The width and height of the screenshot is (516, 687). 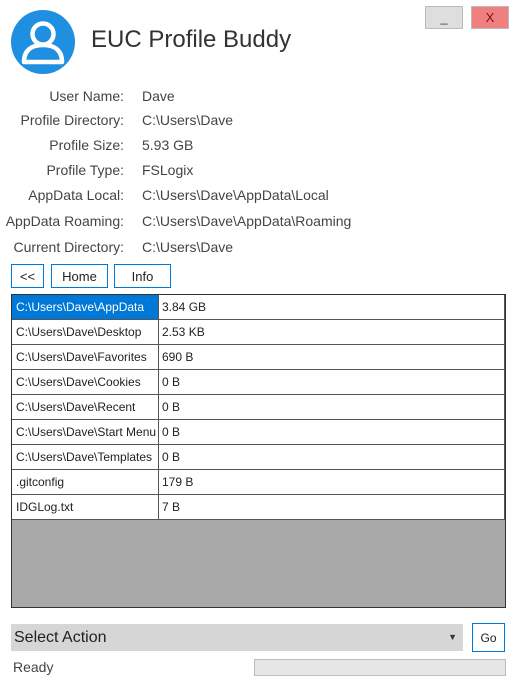 I want to click on file-name-cell: C:\Users\Dave\Favorites, so click(x=85, y=357).